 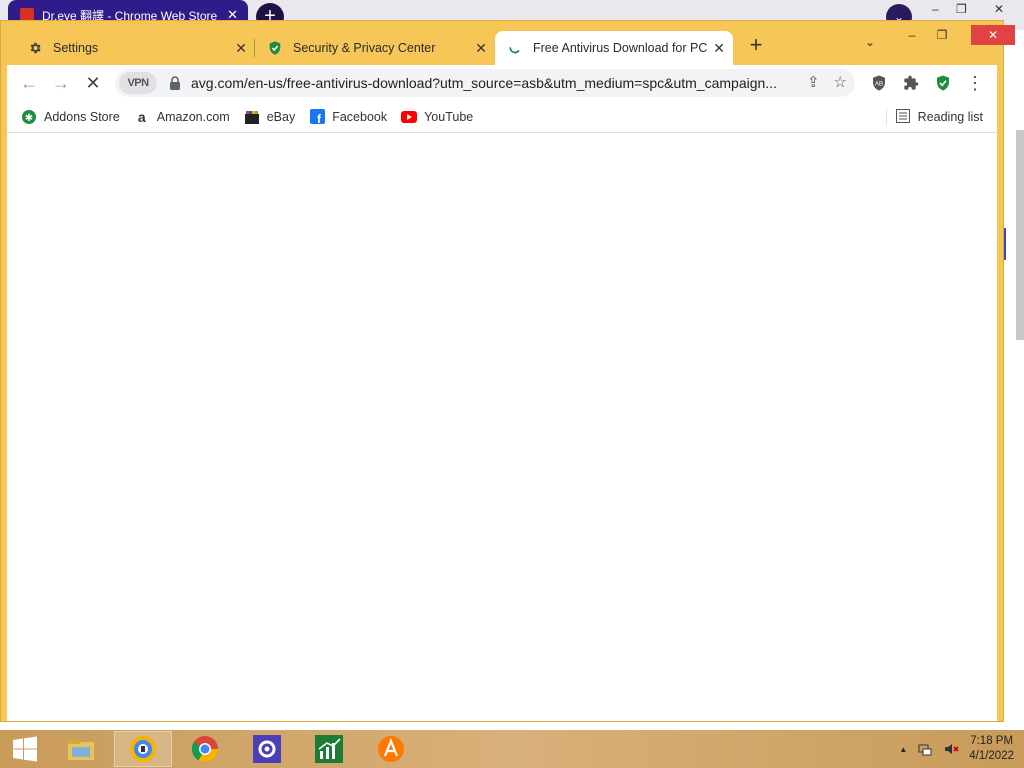 I want to click on bookmark-addons-store: ✱ Addons Store, so click(x=70, y=117).